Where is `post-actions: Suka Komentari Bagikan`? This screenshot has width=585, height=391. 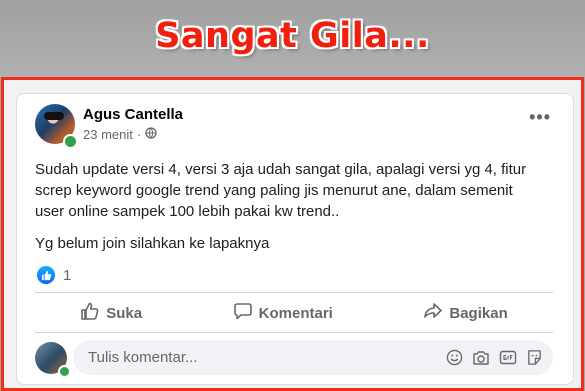
post-actions: Suka Komentari Bagikan is located at coordinates (294, 313).